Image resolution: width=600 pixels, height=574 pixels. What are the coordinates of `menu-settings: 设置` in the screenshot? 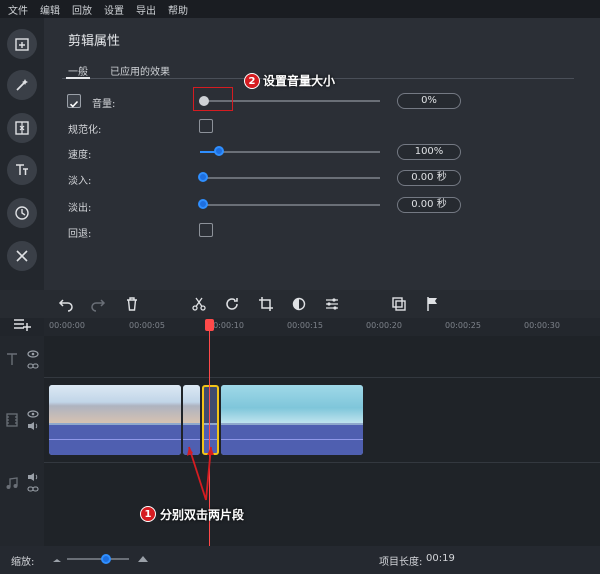 It's located at (114, 9).